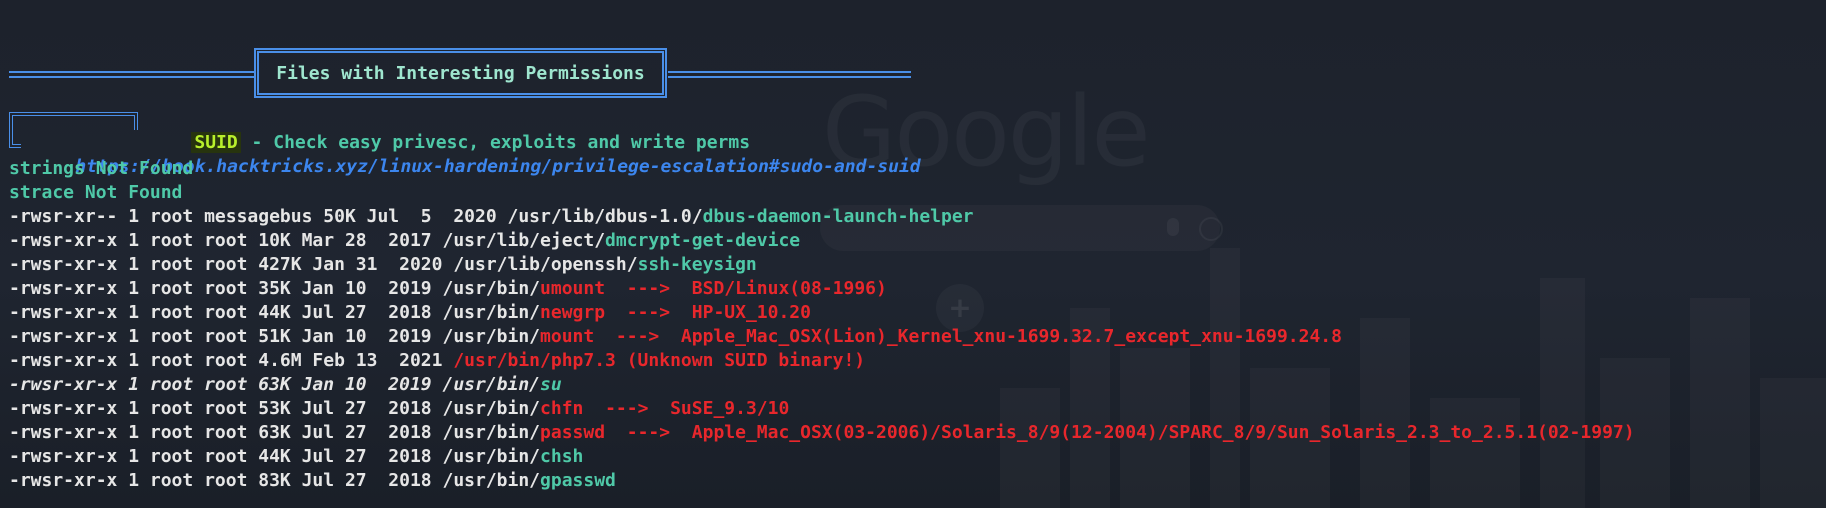 The image size is (1826, 508). I want to click on file-permission-info: -rwsr-xr-x 1 root root 53K Jul 27 2018, so click(226, 408).